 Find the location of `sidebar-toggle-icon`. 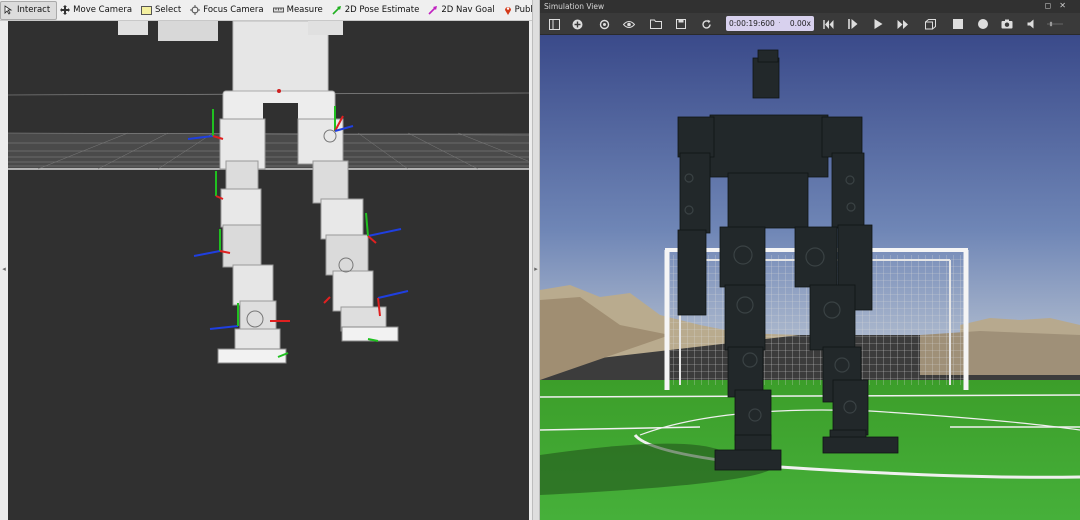

sidebar-toggle-icon is located at coordinates (554, 24).